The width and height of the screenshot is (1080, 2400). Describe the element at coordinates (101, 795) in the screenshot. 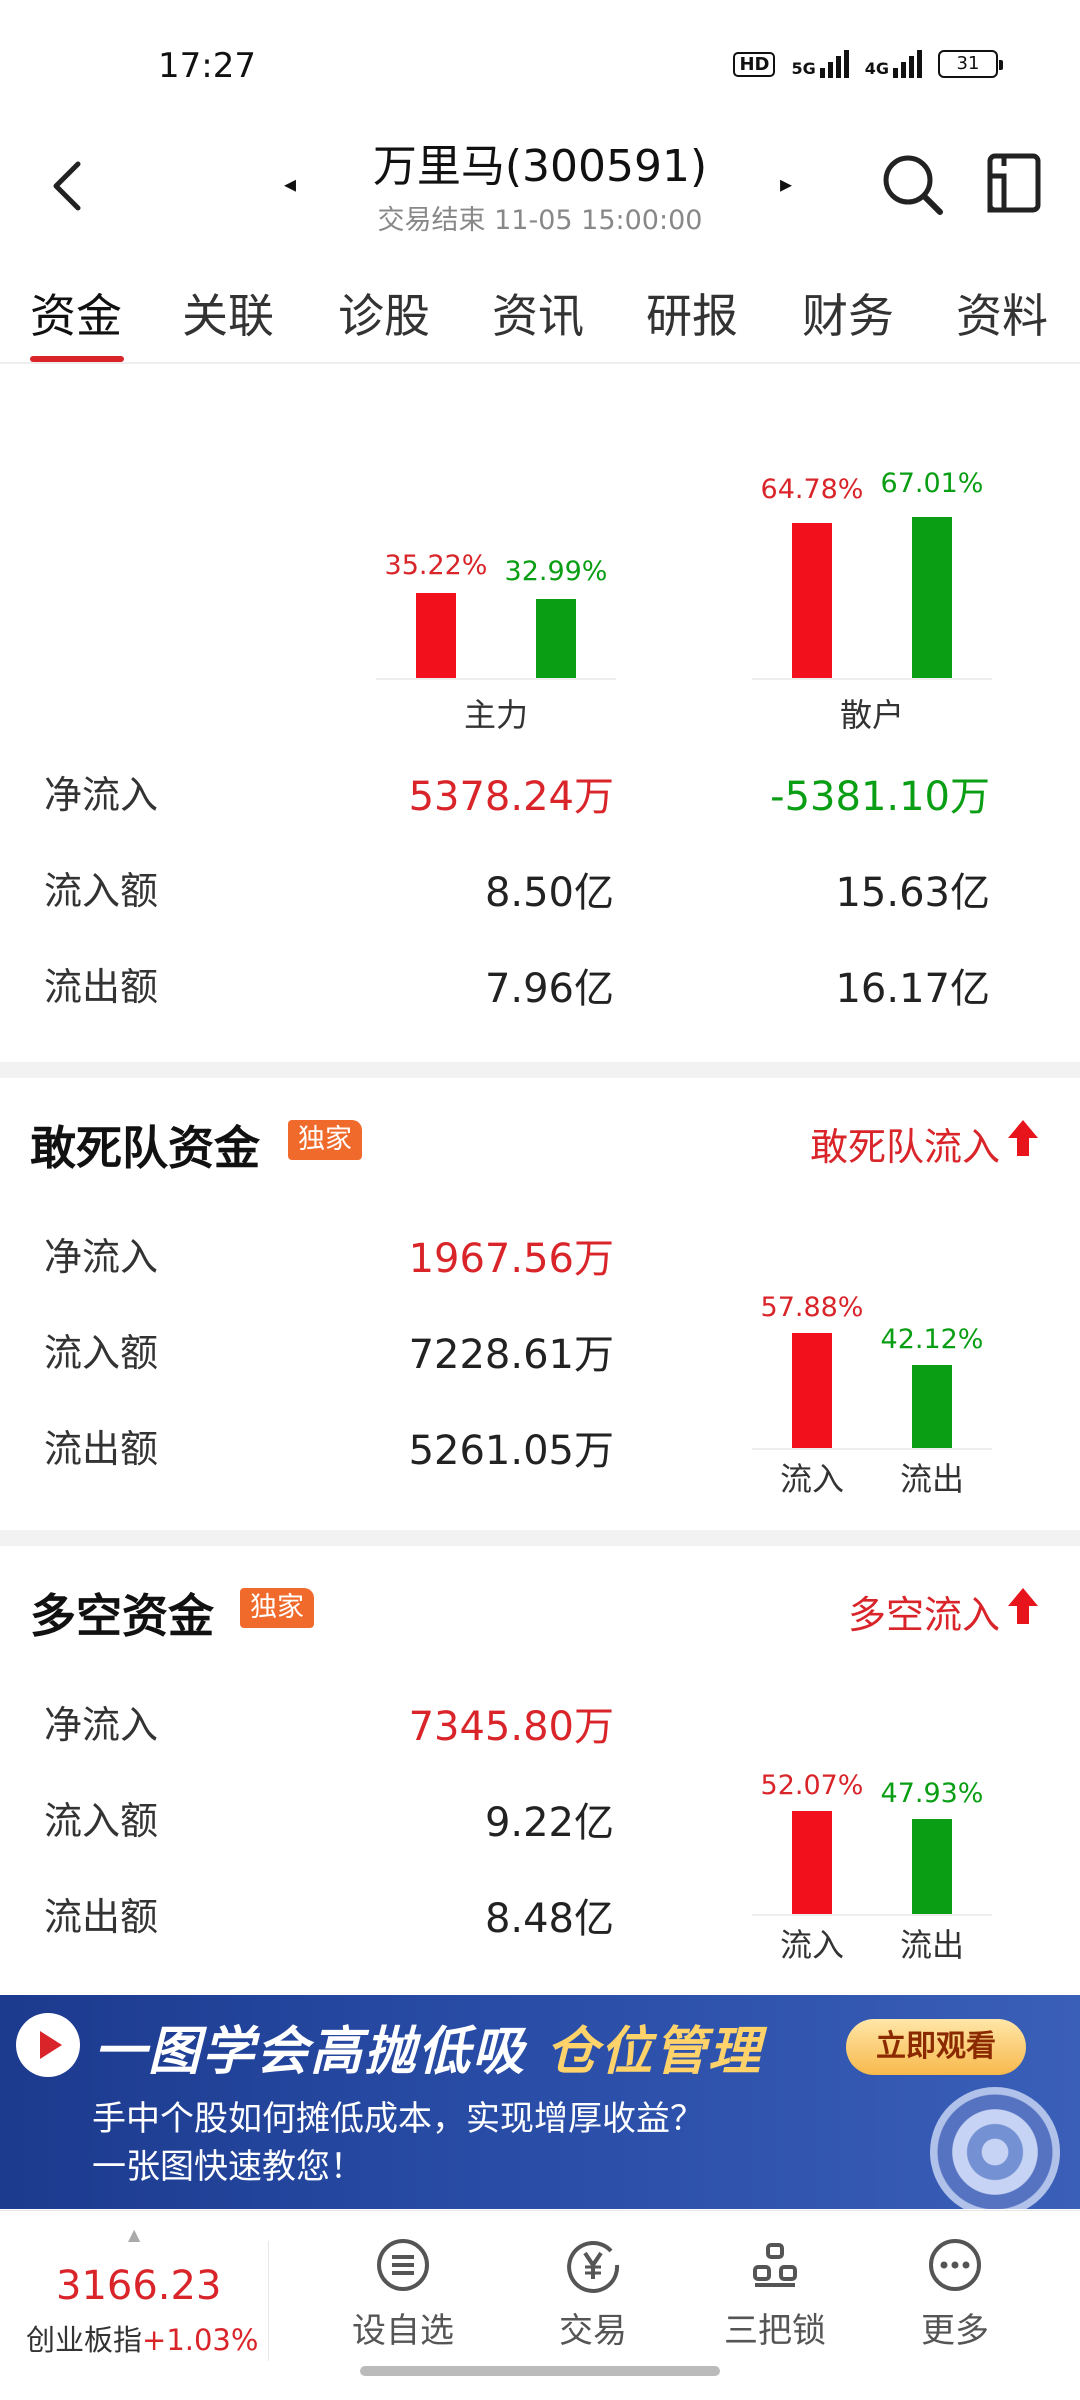

I see `row-label-net: 净流入` at that location.